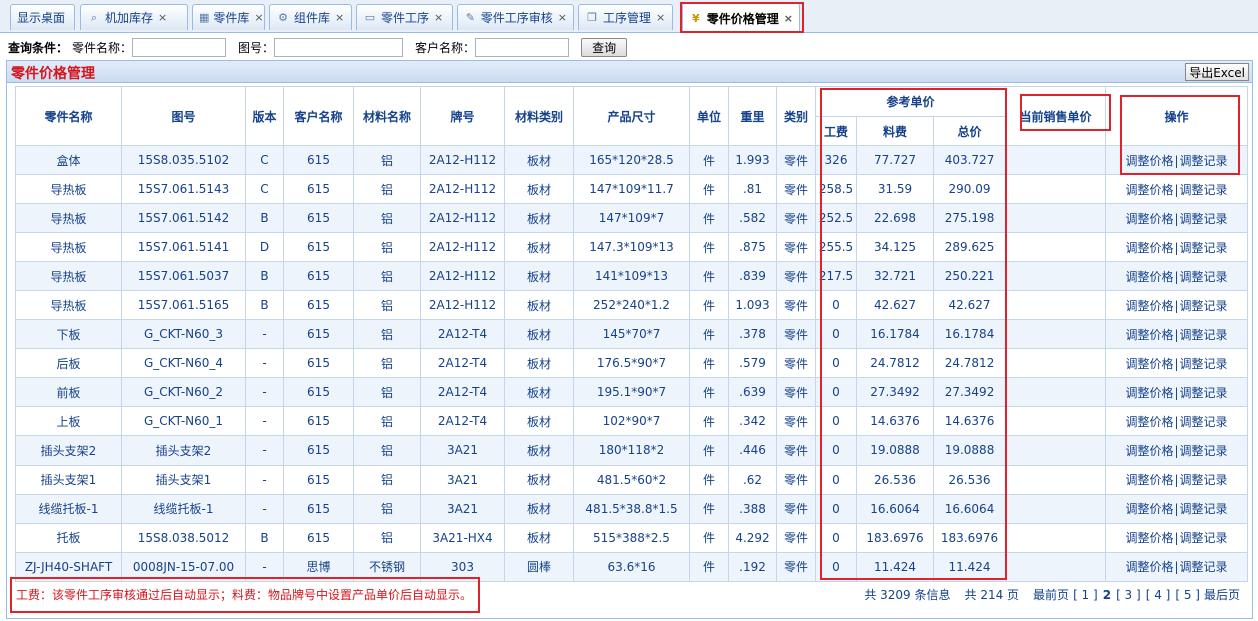 The width and height of the screenshot is (1258, 621). Describe the element at coordinates (969, 450) in the screenshot. I see `cell-total: 19.0888` at that location.